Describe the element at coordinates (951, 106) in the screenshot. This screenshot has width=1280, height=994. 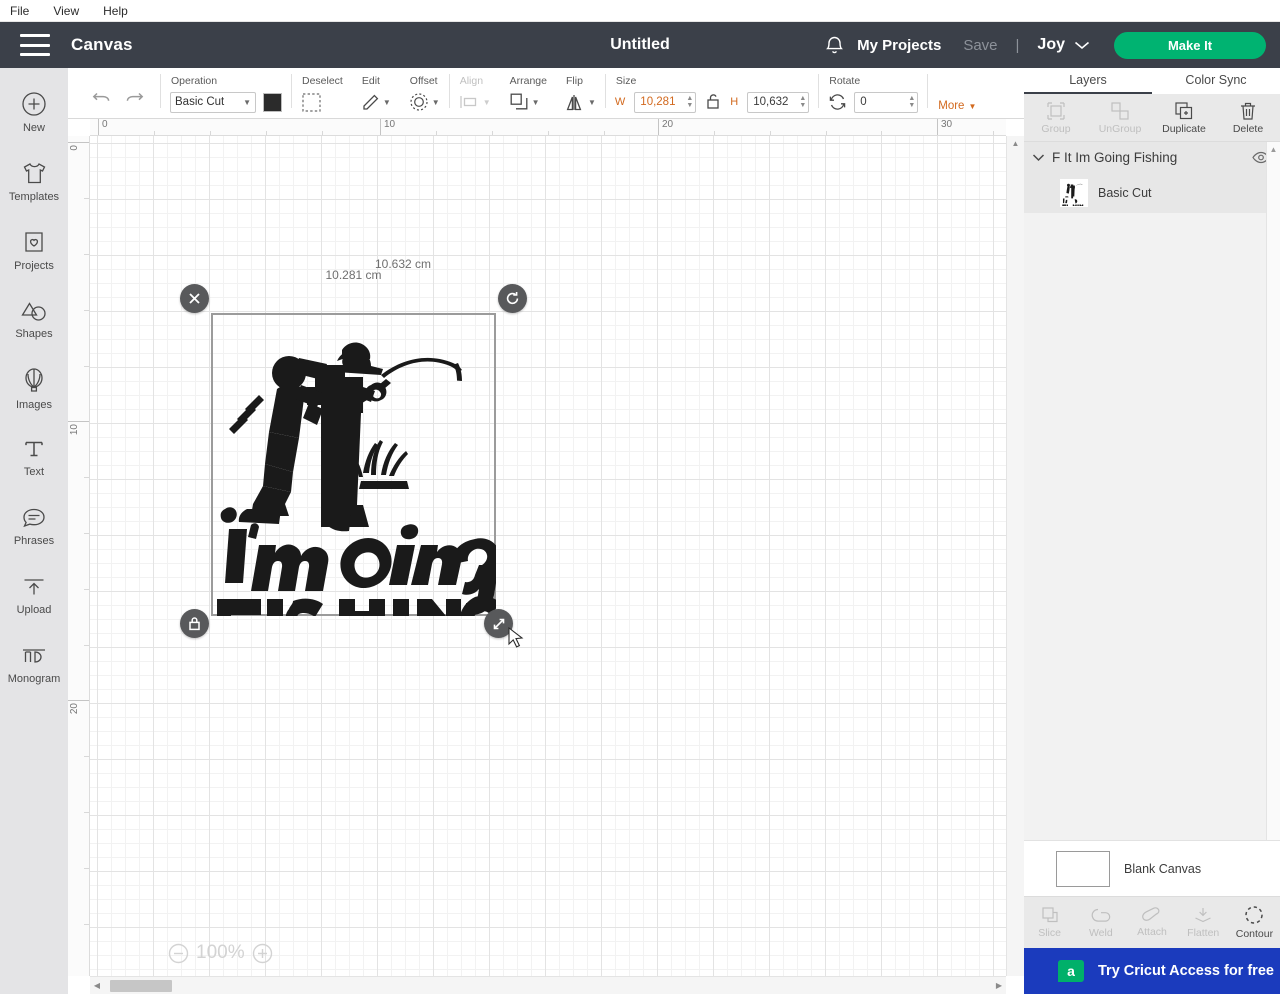
I see `more-label: More` at that location.